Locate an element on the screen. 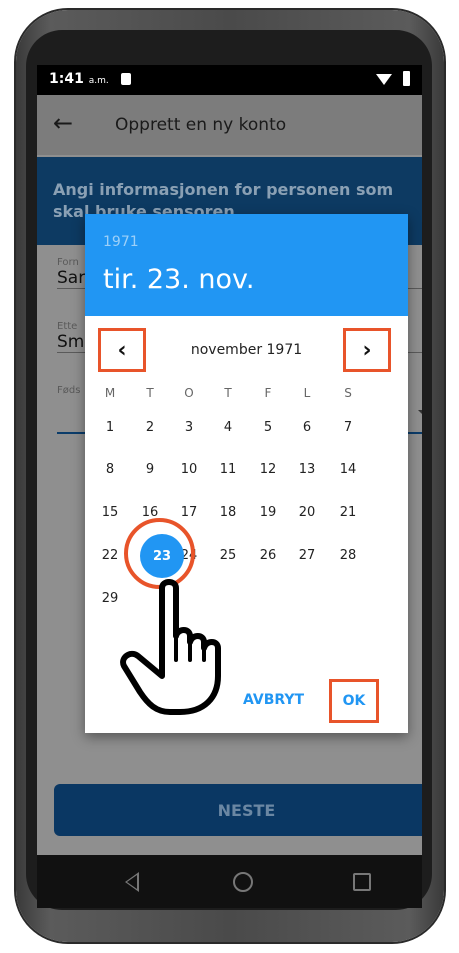  weekday-label: O is located at coordinates (189, 393).